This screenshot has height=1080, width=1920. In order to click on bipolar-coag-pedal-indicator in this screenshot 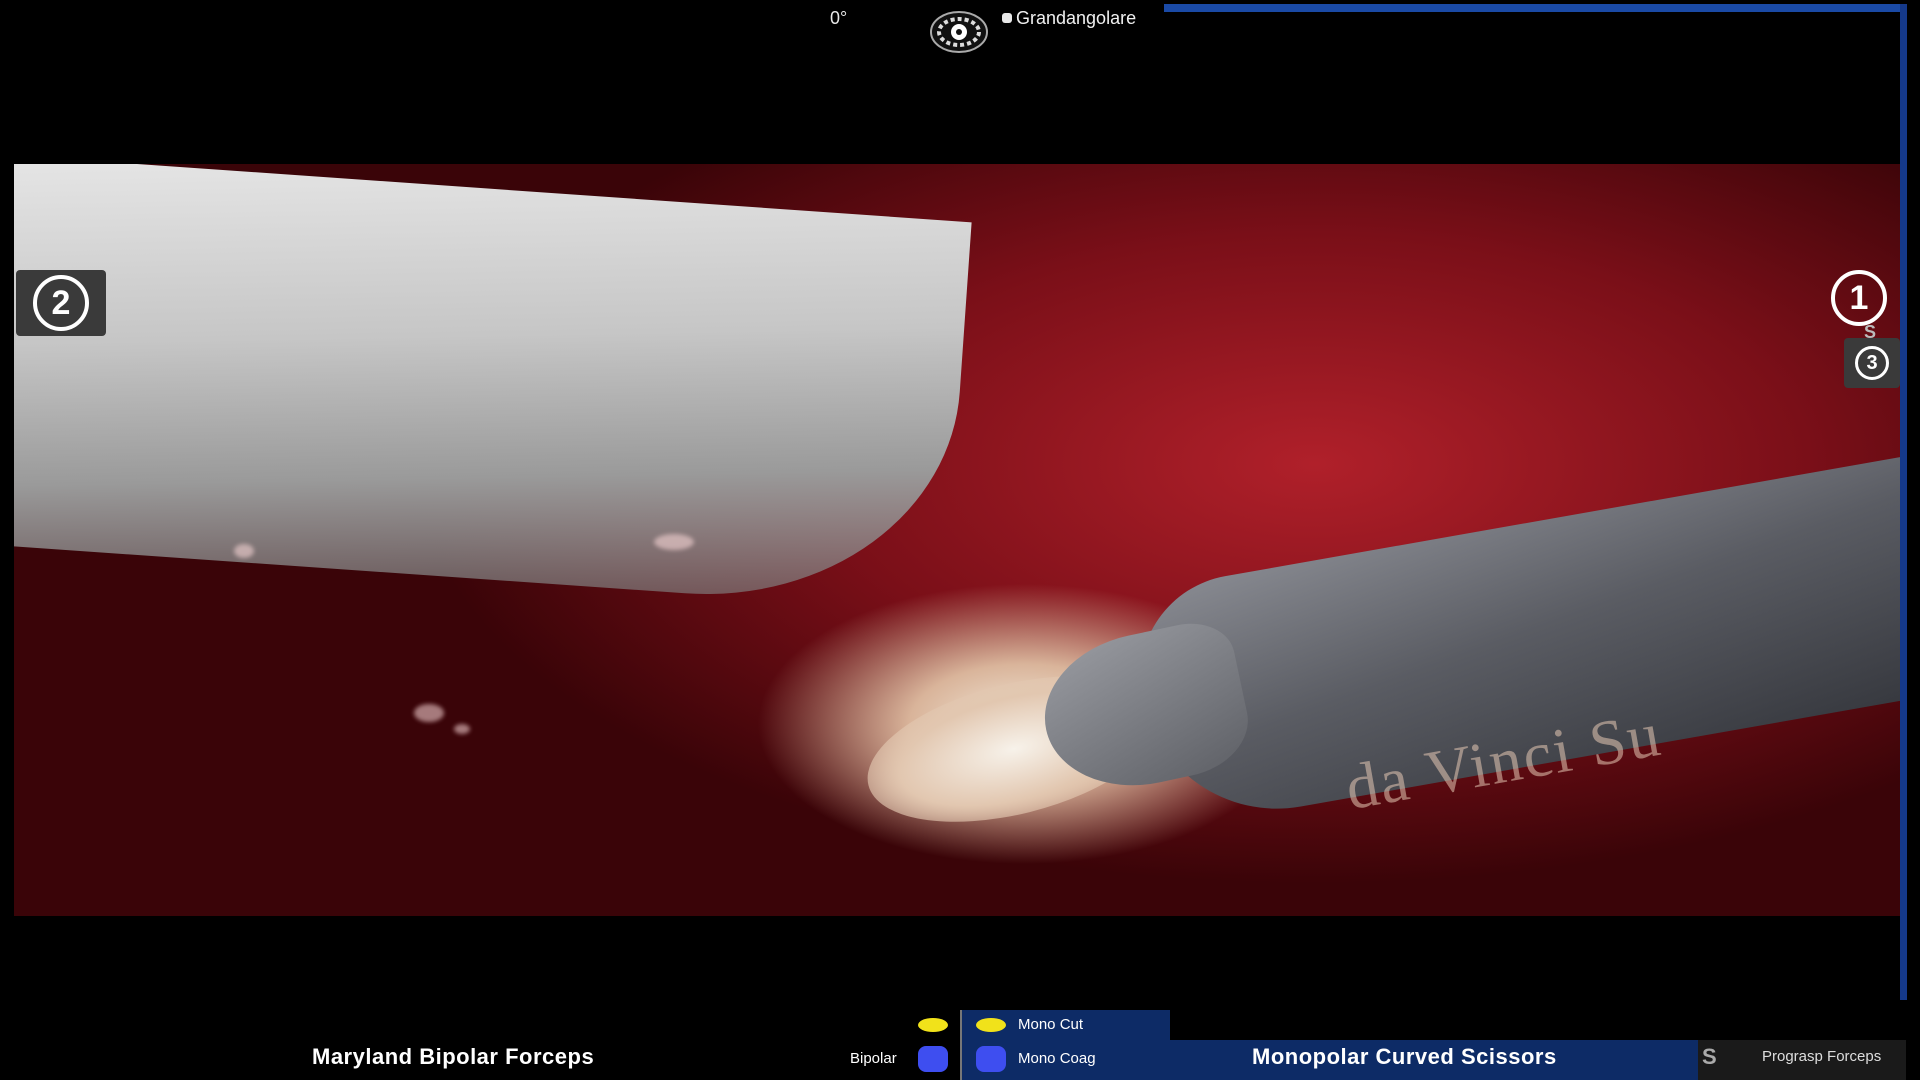, I will do `click(933, 1059)`.